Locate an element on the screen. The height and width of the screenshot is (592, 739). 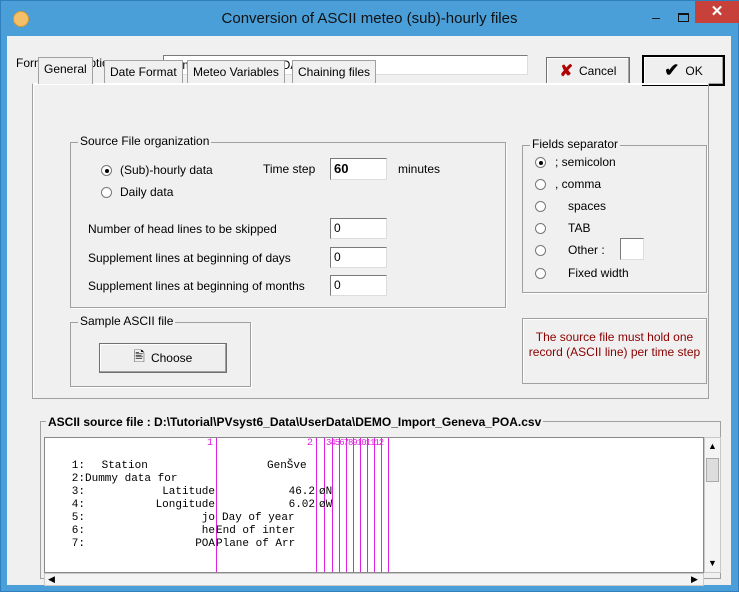
cell-text: Latitude is located at coordinates (188, 492).